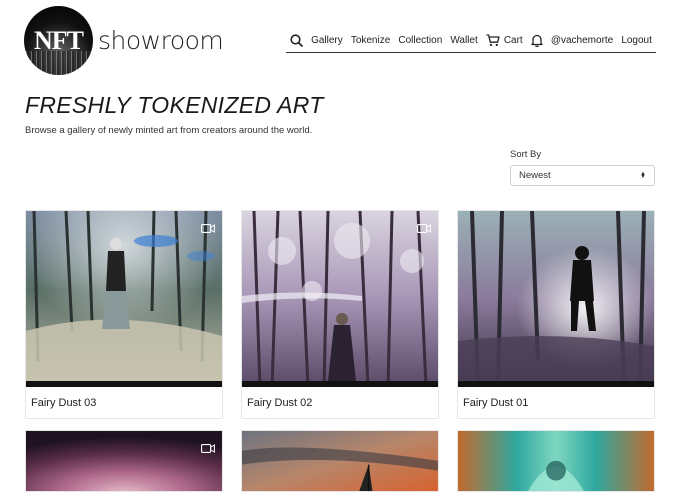 This screenshot has width=680, height=492. Describe the element at coordinates (420, 40) in the screenshot. I see `nav-collection: Collection` at that location.